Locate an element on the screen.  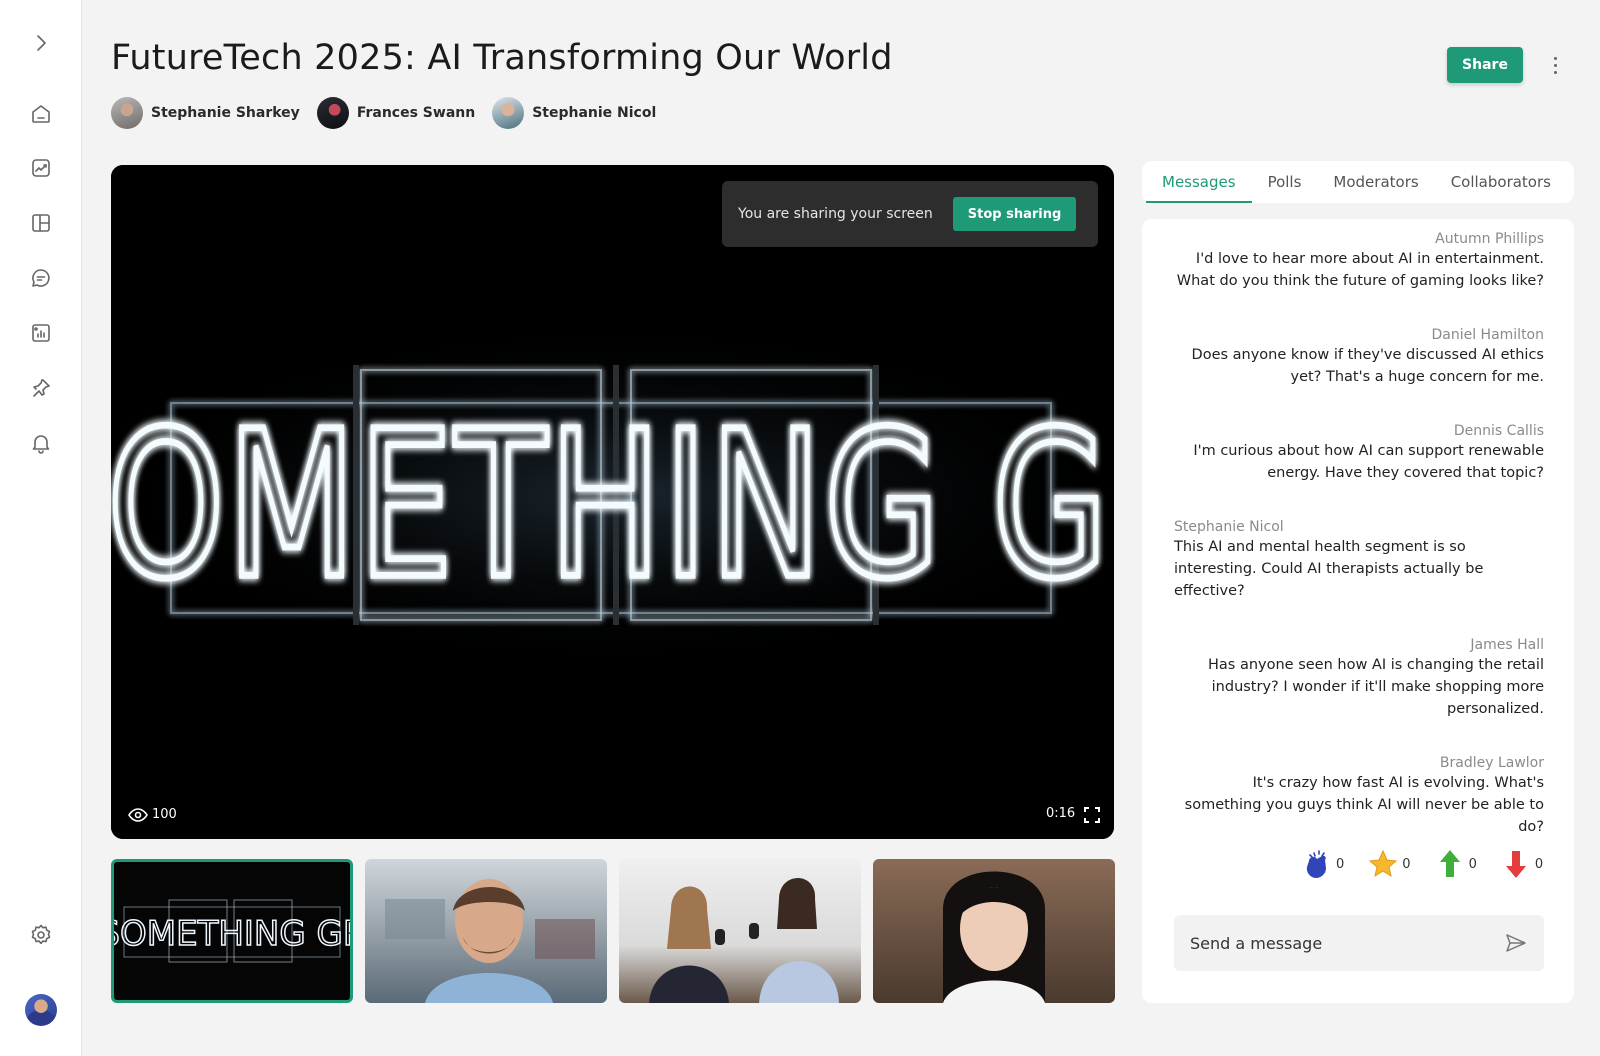
neon-sign-thumbnail: DO SOMETHING GREAT is located at coordinates (232, 931).